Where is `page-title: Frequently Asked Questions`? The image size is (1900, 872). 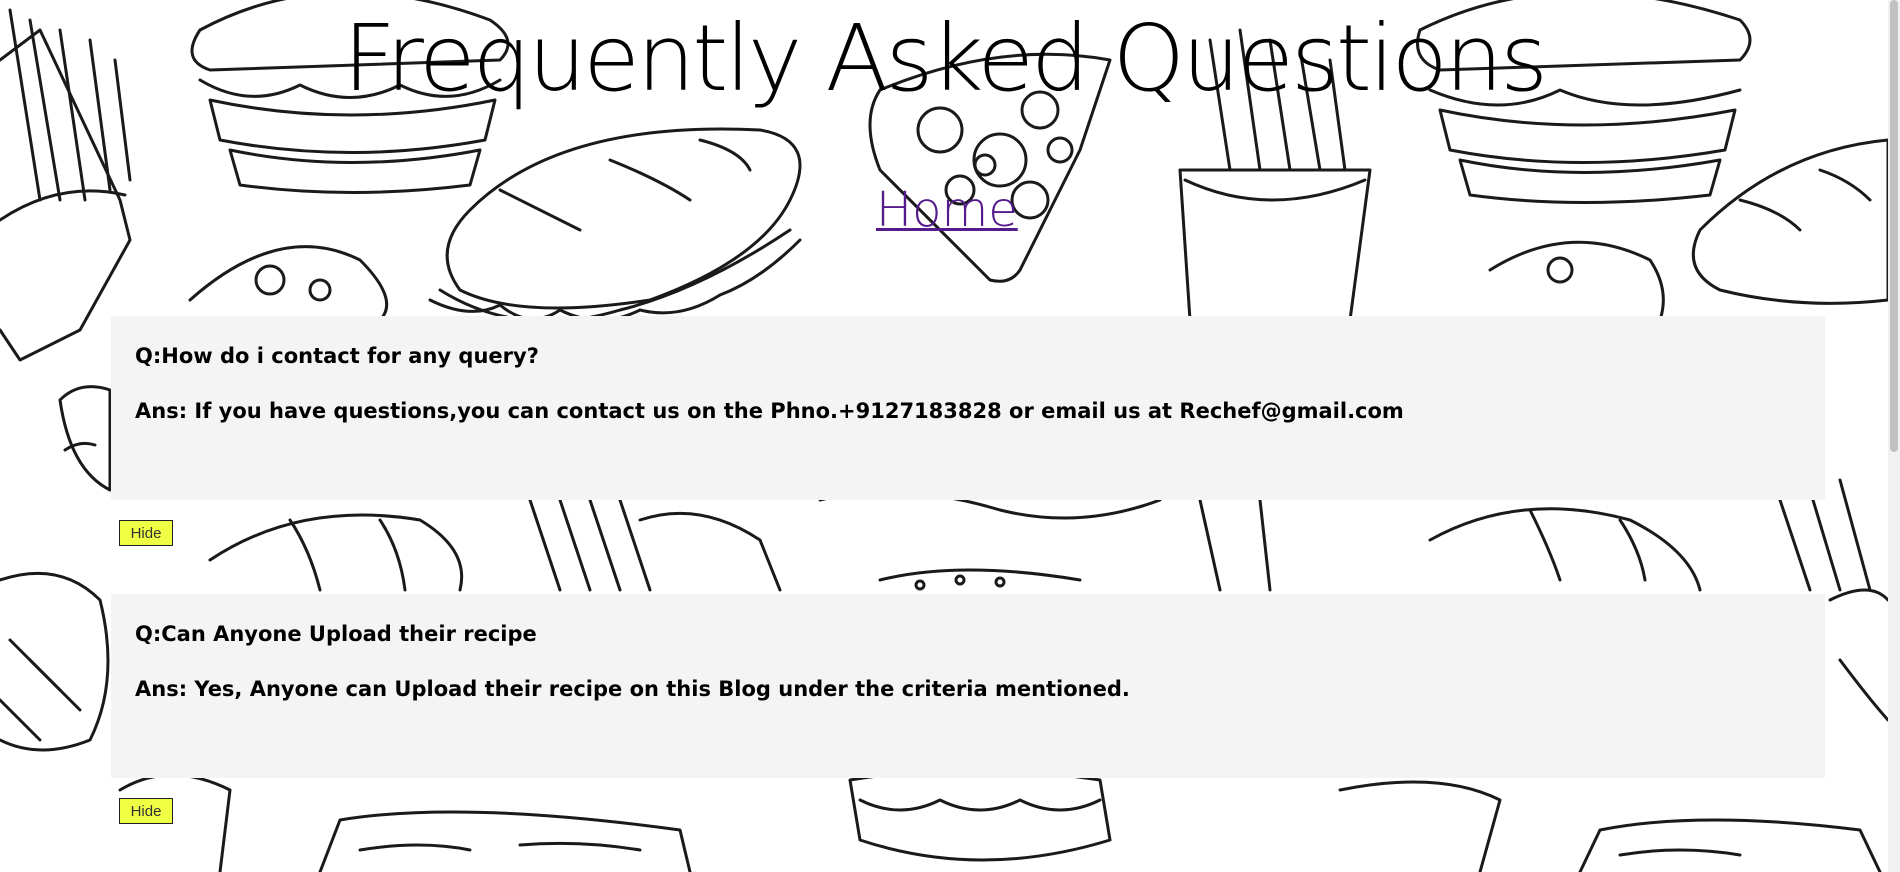 page-title: Frequently Asked Questions is located at coordinates (945, 58).